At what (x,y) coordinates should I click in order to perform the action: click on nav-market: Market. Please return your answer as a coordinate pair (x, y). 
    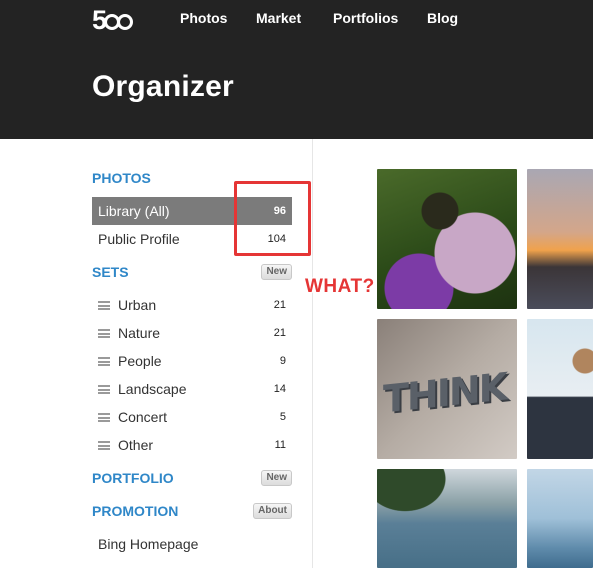
    Looking at the image, I should click on (278, 18).